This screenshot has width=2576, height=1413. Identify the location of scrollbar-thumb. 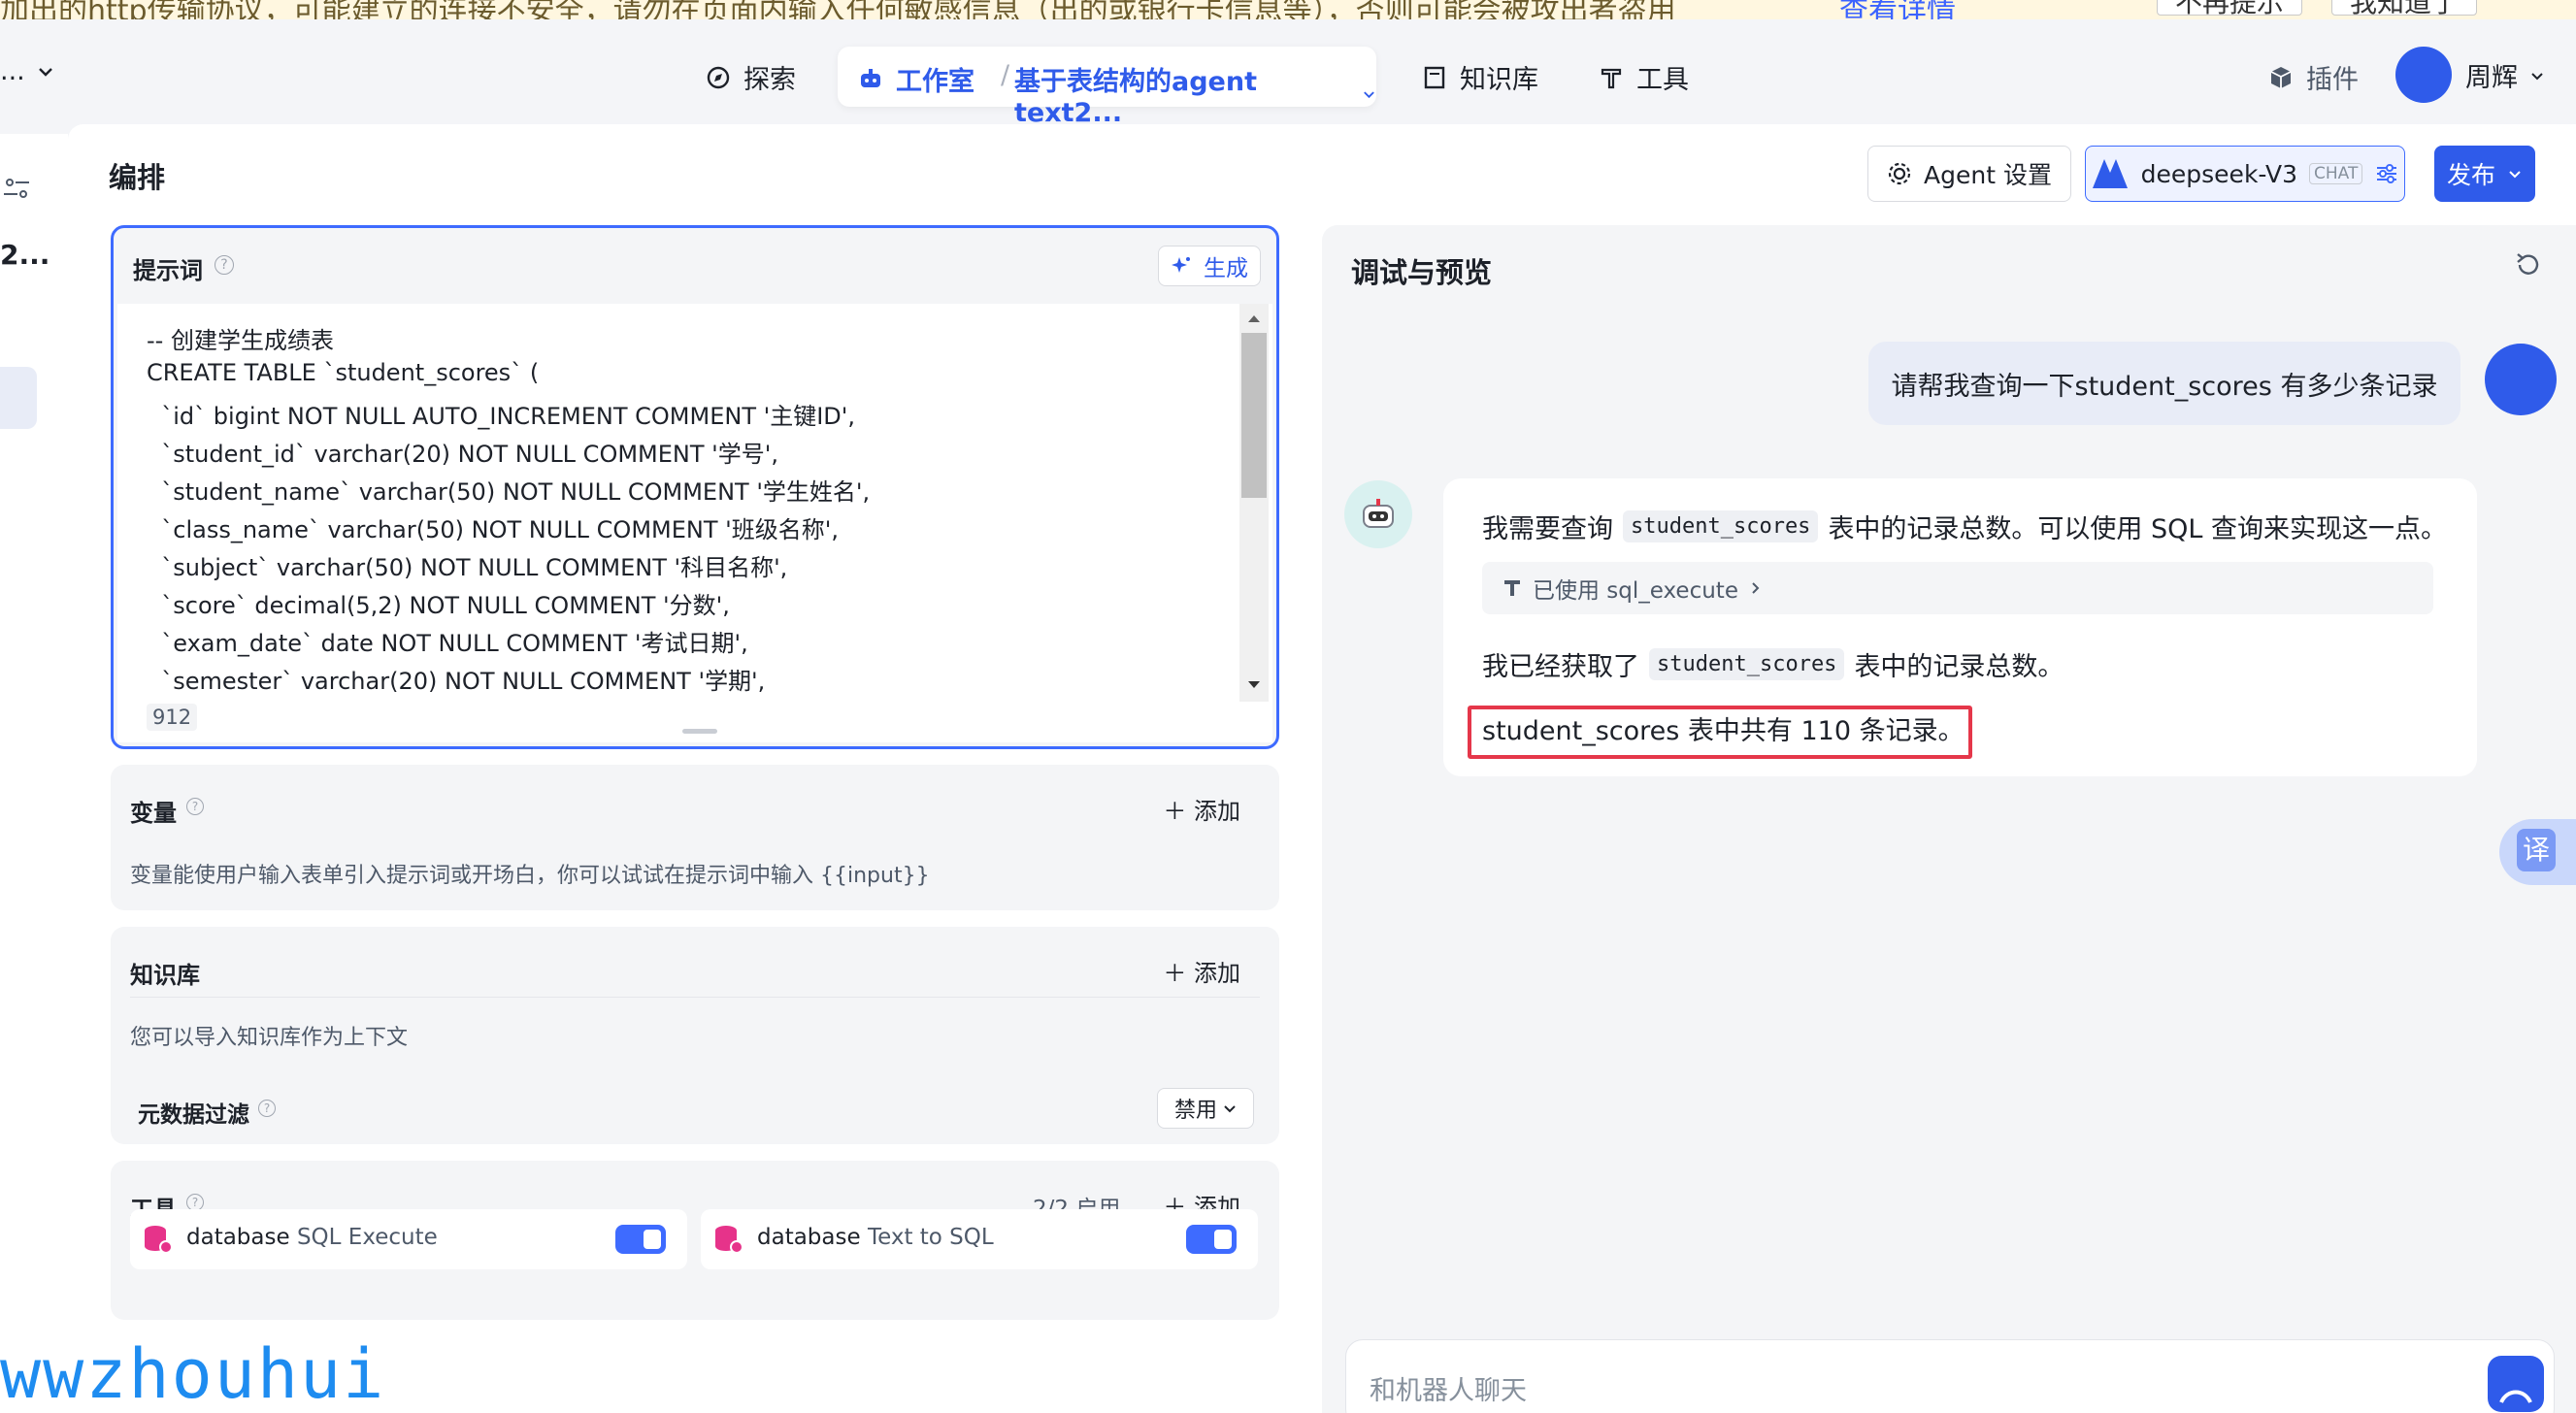
(1254, 415).